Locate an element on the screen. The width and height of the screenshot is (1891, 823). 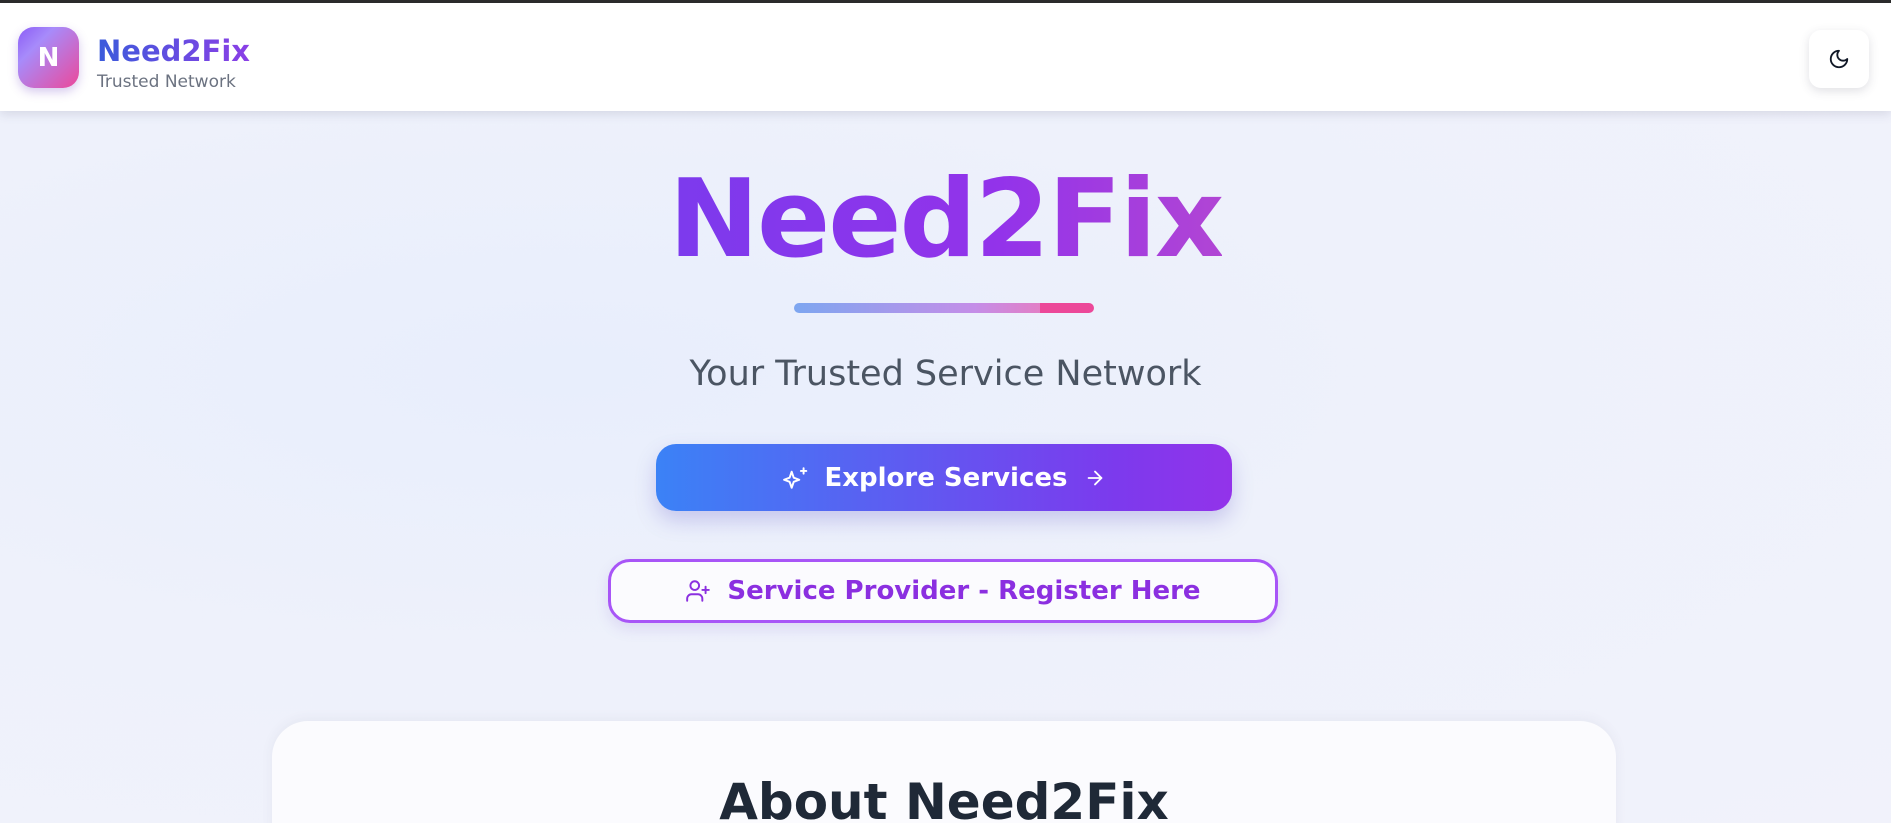
moon-icon is located at coordinates (1839, 59).